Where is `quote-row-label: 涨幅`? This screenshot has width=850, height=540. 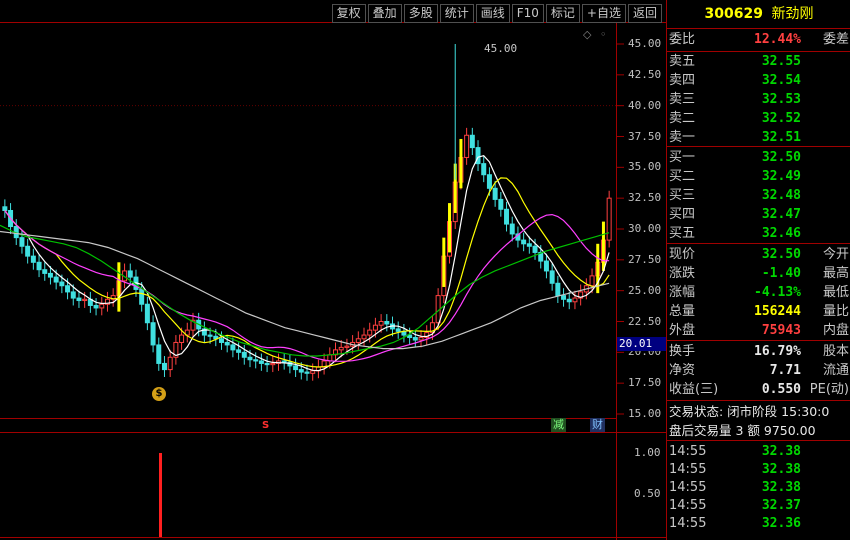 quote-row-label: 涨幅 is located at coordinates (682, 292).